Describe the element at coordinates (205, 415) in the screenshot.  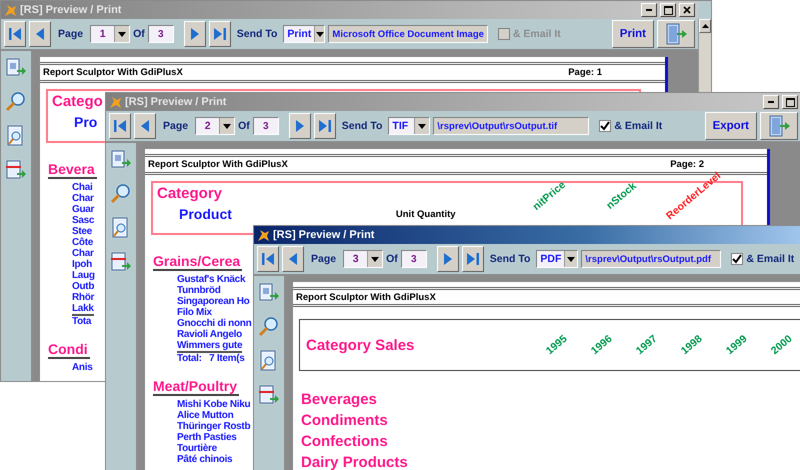
I see `product-name: Alice Mutton` at that location.